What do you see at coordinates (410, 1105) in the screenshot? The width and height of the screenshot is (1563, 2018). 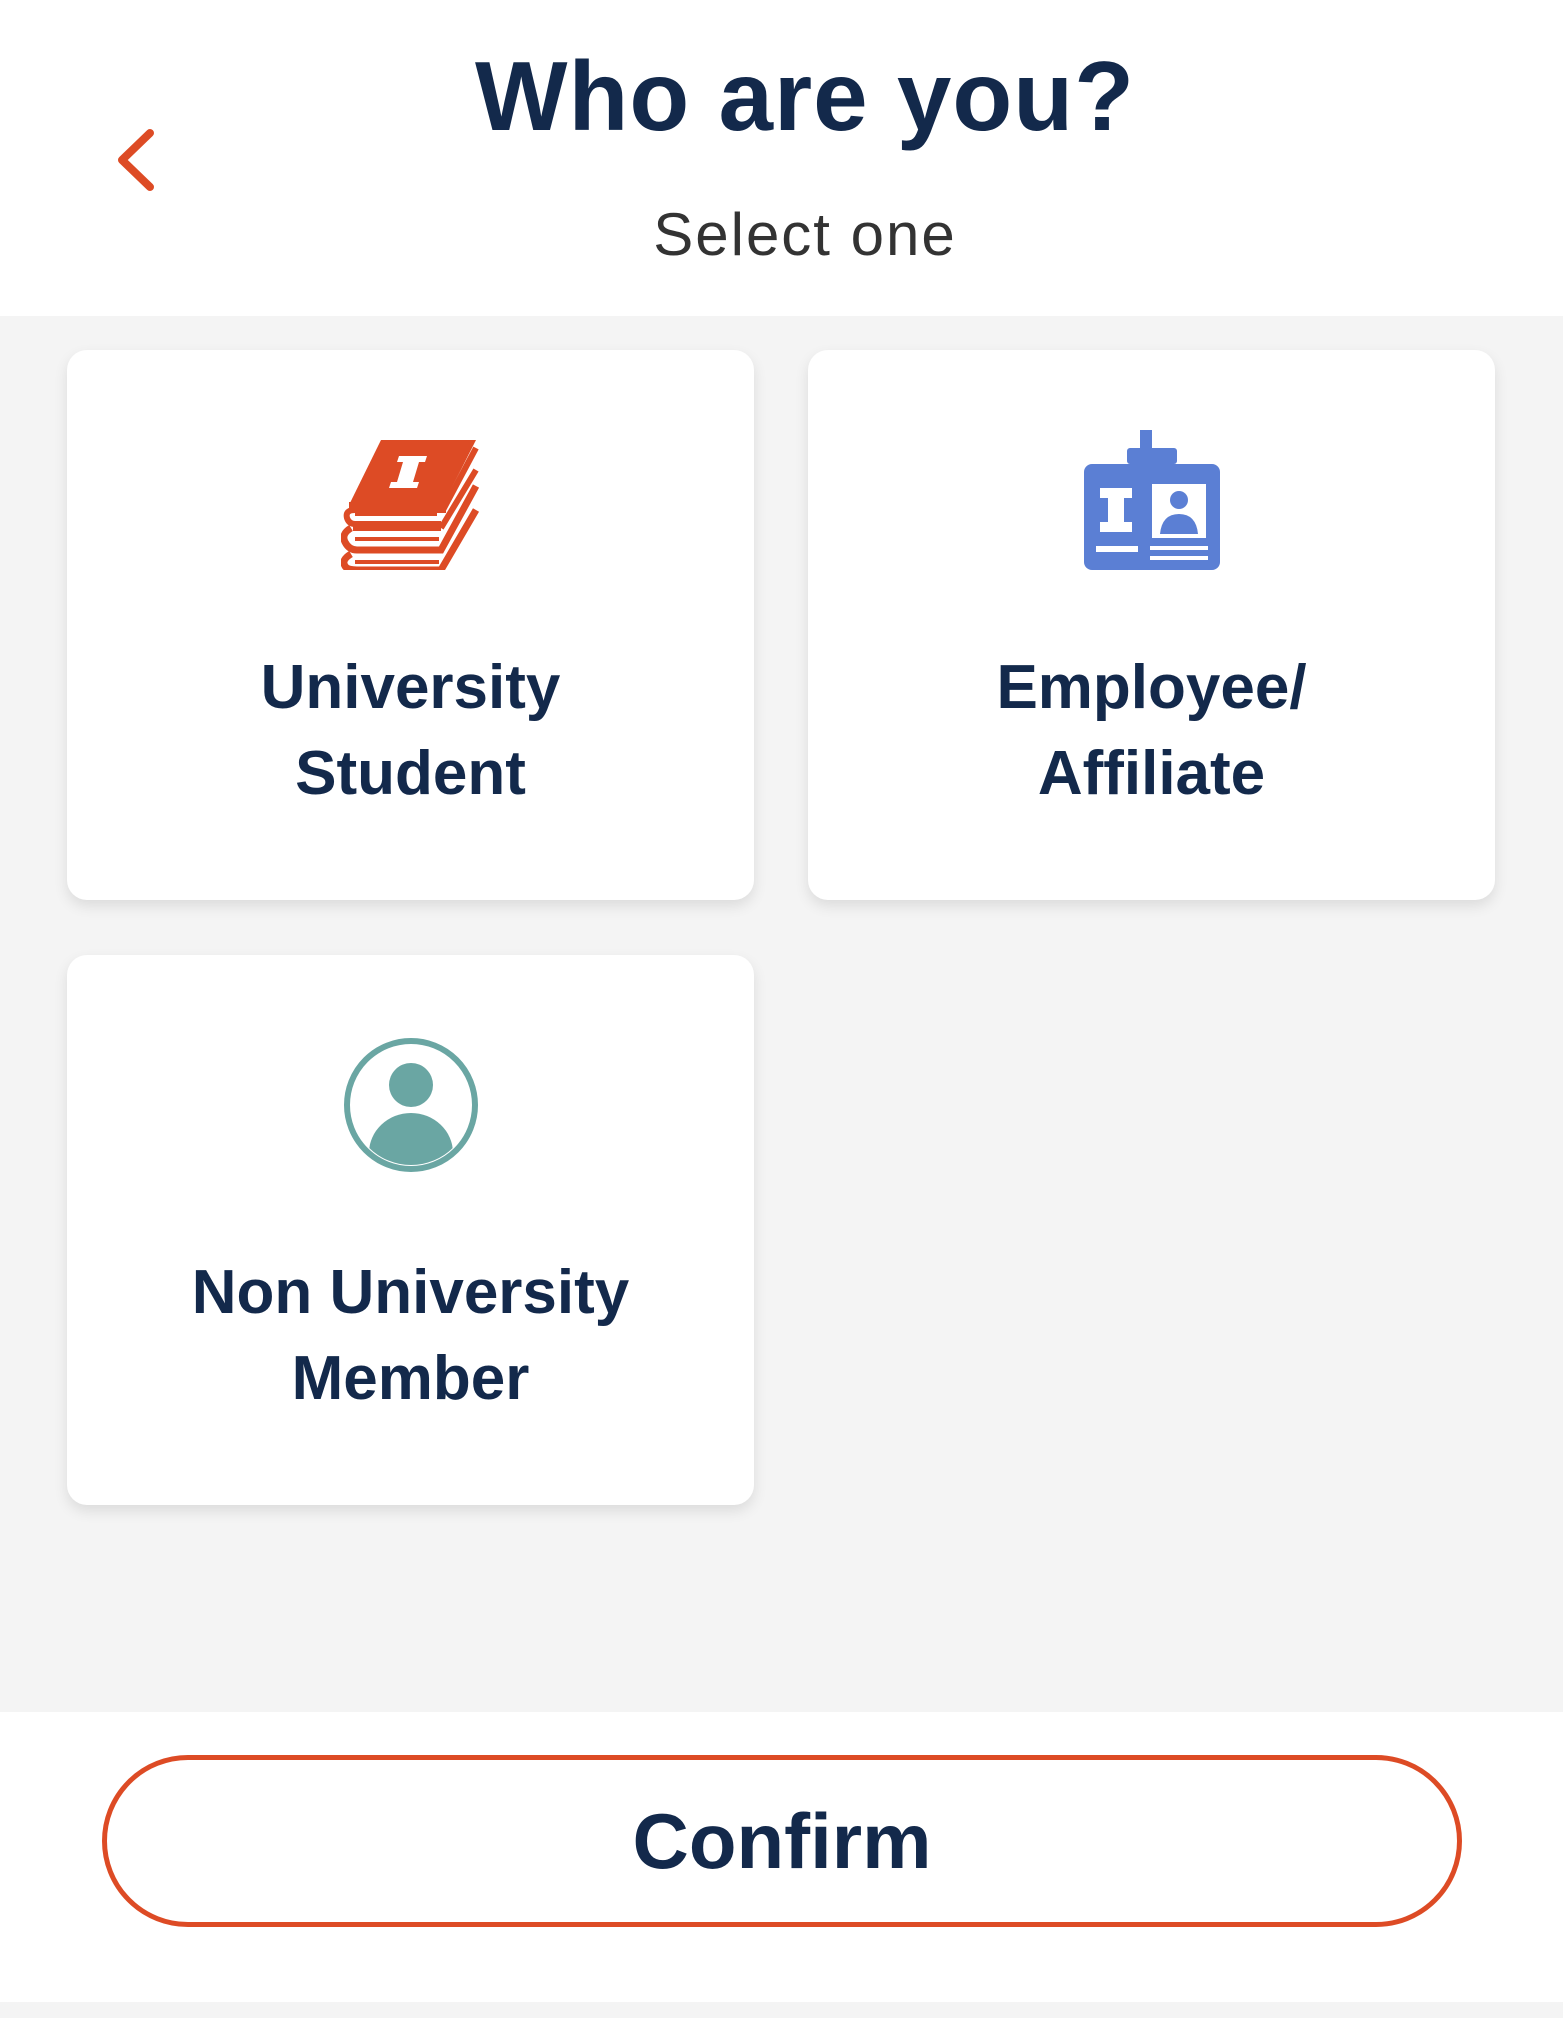 I see `user-circle-icon` at bounding box center [410, 1105].